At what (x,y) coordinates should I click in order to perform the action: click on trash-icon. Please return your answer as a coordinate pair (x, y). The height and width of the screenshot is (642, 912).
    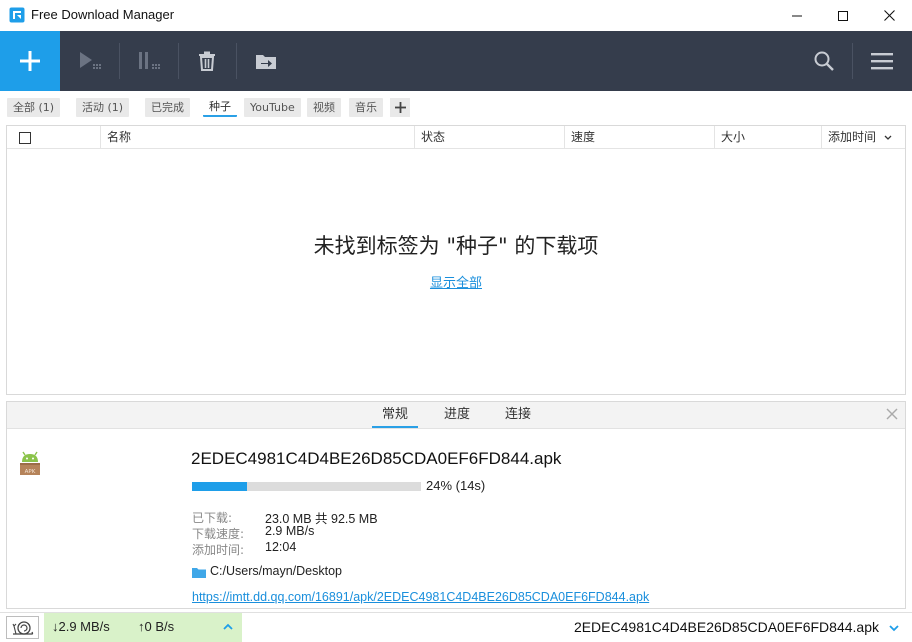
    Looking at the image, I should click on (207, 61).